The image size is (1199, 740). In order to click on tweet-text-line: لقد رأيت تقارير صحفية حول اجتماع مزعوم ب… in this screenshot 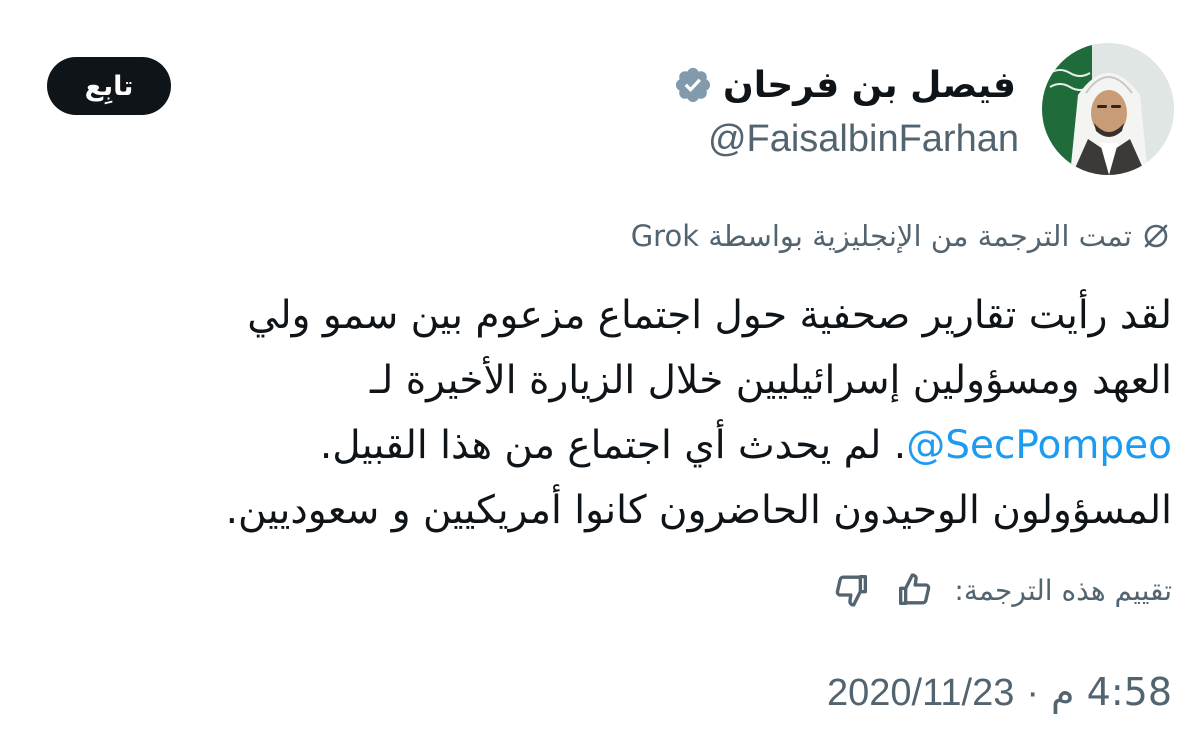, I will do `click(709, 315)`.